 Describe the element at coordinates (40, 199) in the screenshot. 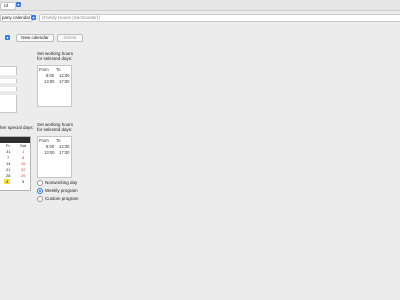

I see `radio-custom` at that location.